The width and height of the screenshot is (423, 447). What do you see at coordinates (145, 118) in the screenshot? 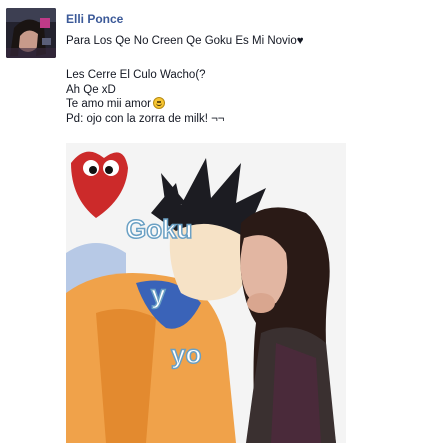
I see `post-line-4: Pd: ojo con la zorra de milk! ¬¬` at bounding box center [145, 118].